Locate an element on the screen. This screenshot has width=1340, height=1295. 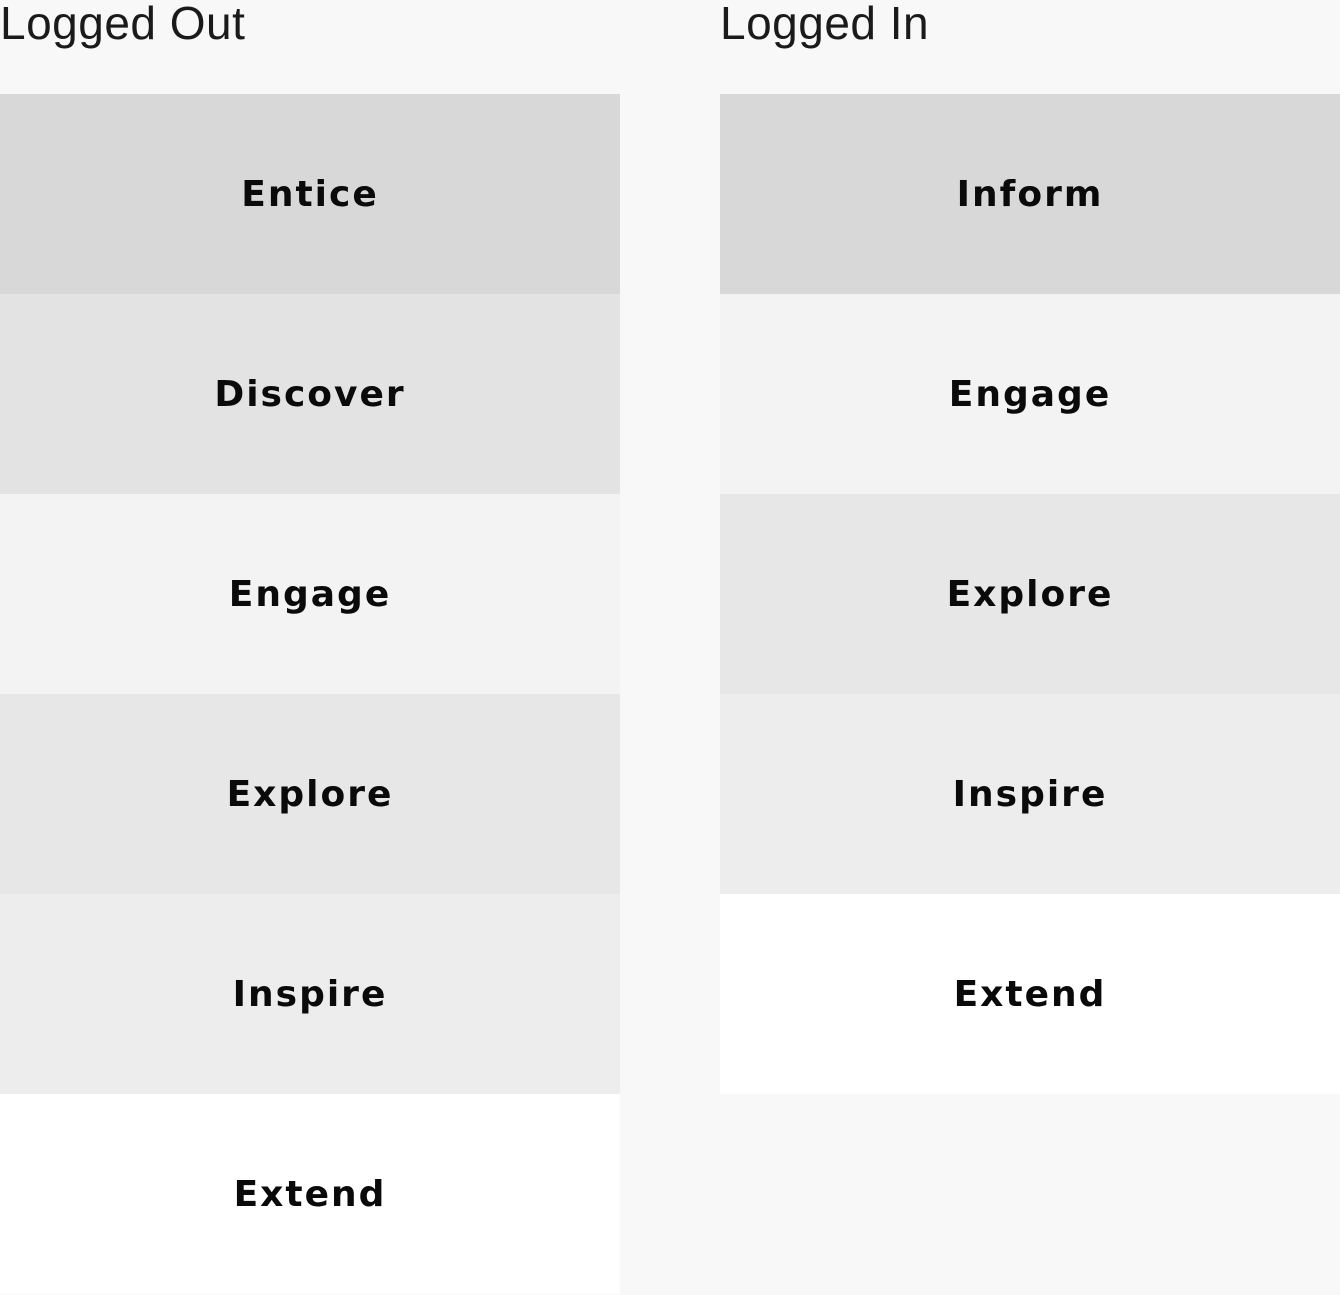
logged-out-title: Logged Out is located at coordinates (123, 24).